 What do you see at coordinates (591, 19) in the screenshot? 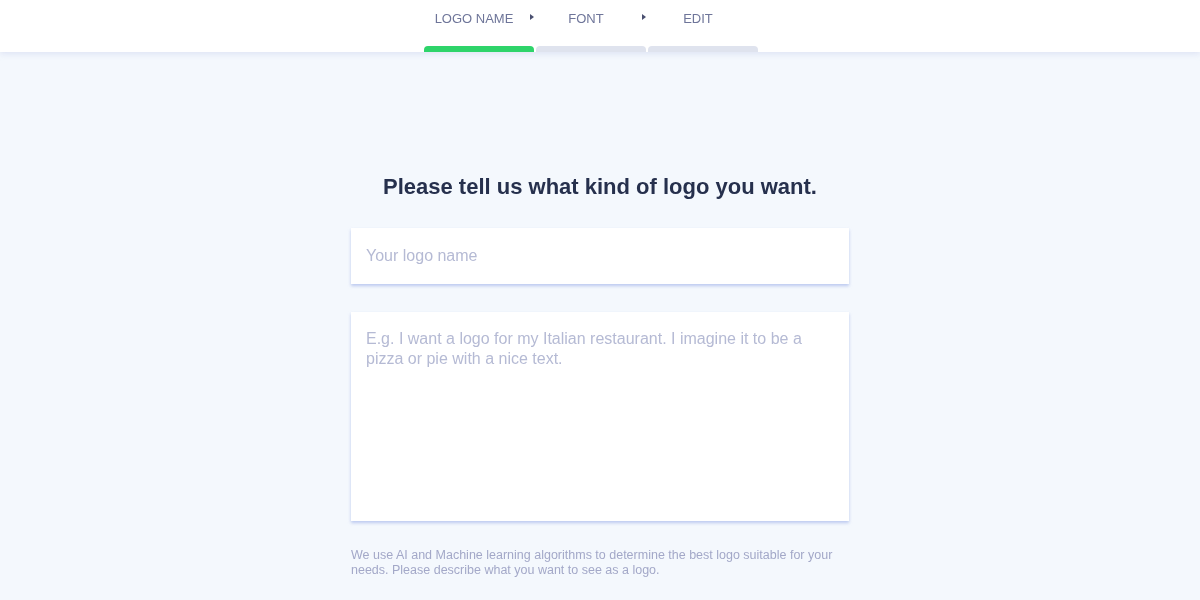
I see `step-label: FONT` at bounding box center [591, 19].